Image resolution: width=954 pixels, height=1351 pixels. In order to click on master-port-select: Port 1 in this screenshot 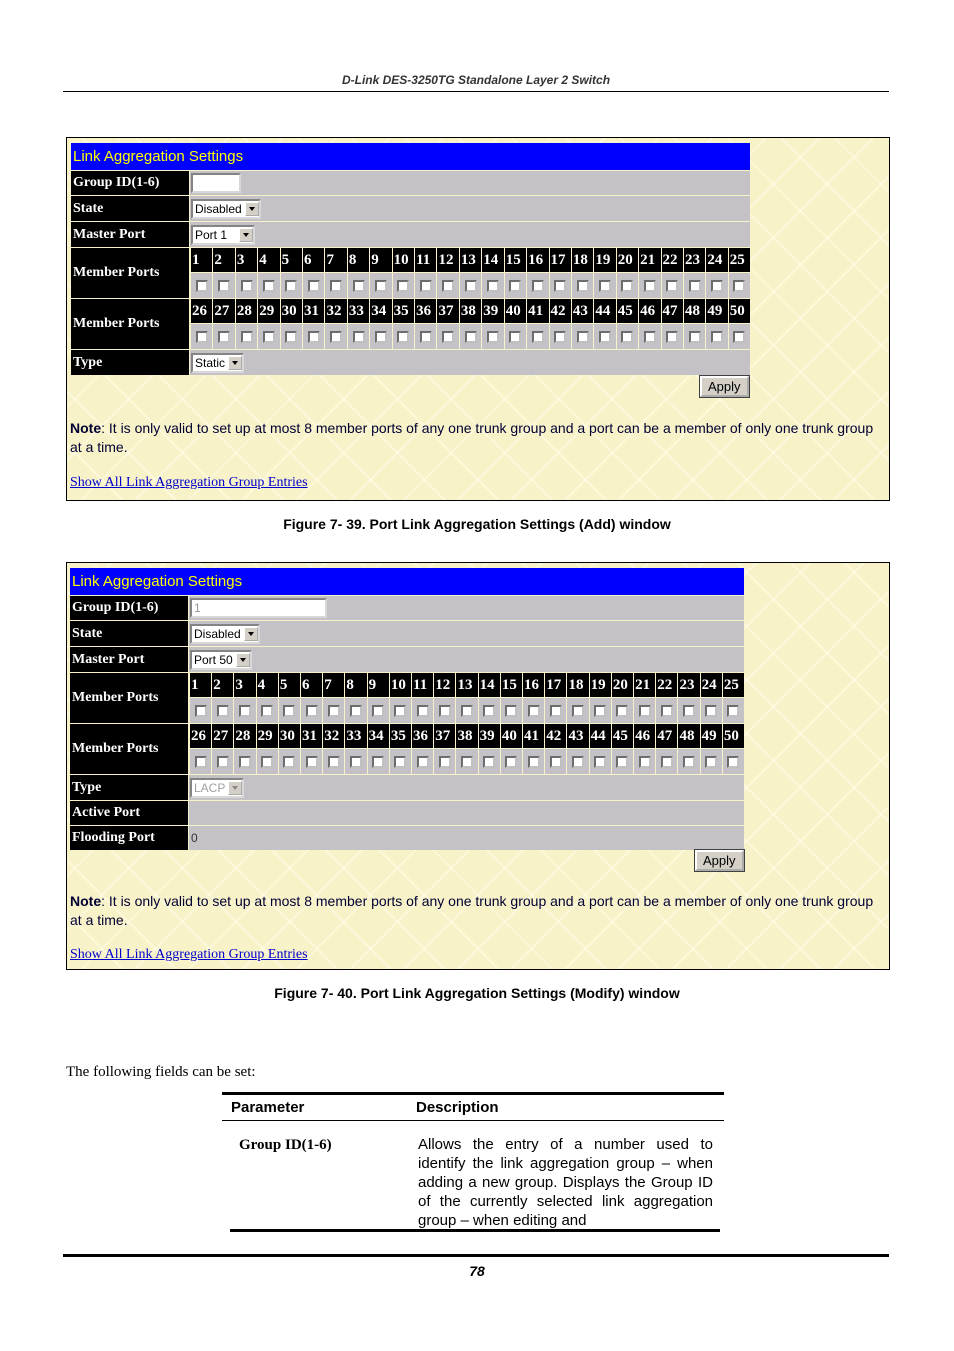, I will do `click(223, 234)`.